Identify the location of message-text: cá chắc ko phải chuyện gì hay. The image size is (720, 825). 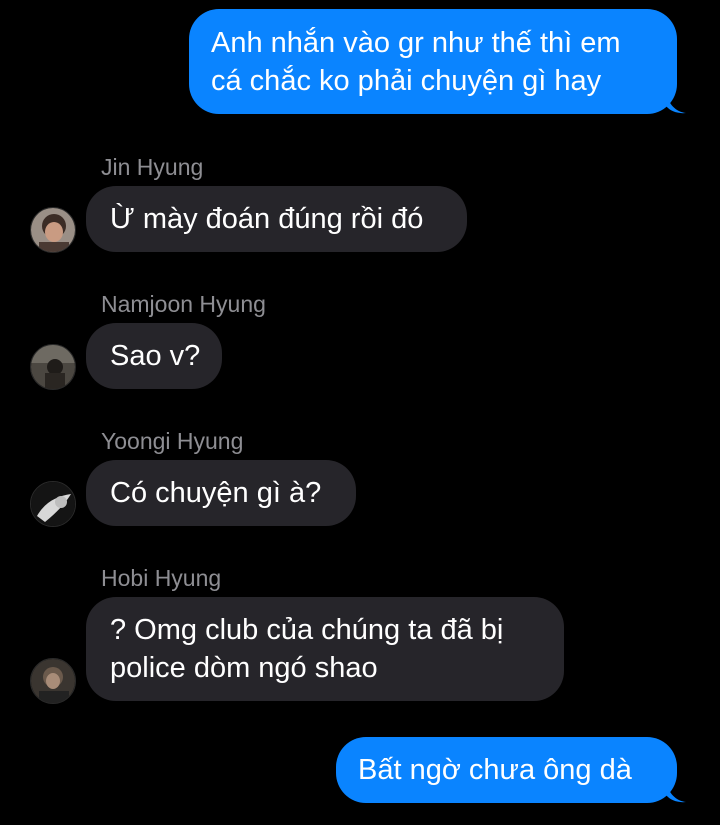
(406, 80).